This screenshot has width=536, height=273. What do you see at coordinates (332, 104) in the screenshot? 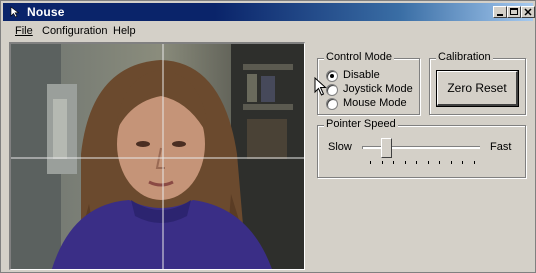
I see `radio-mouse-indicator` at bounding box center [332, 104].